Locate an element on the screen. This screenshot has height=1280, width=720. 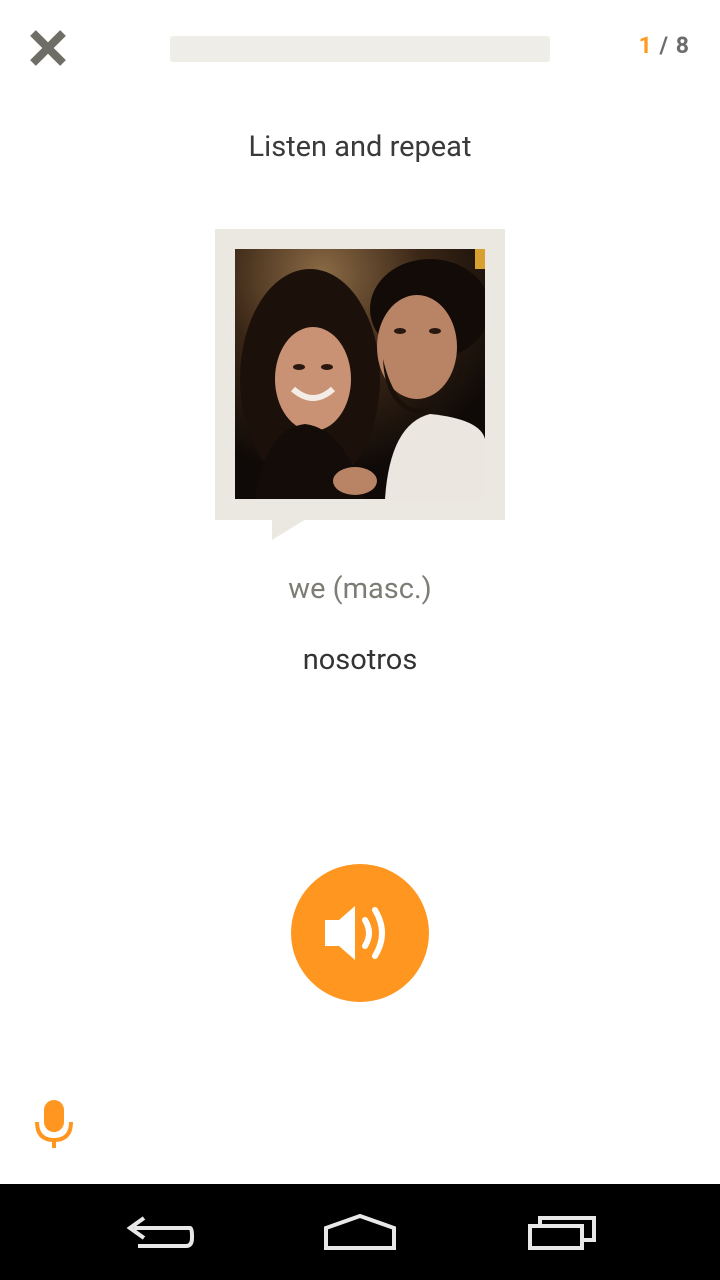
home-button is located at coordinates (360, 1232).